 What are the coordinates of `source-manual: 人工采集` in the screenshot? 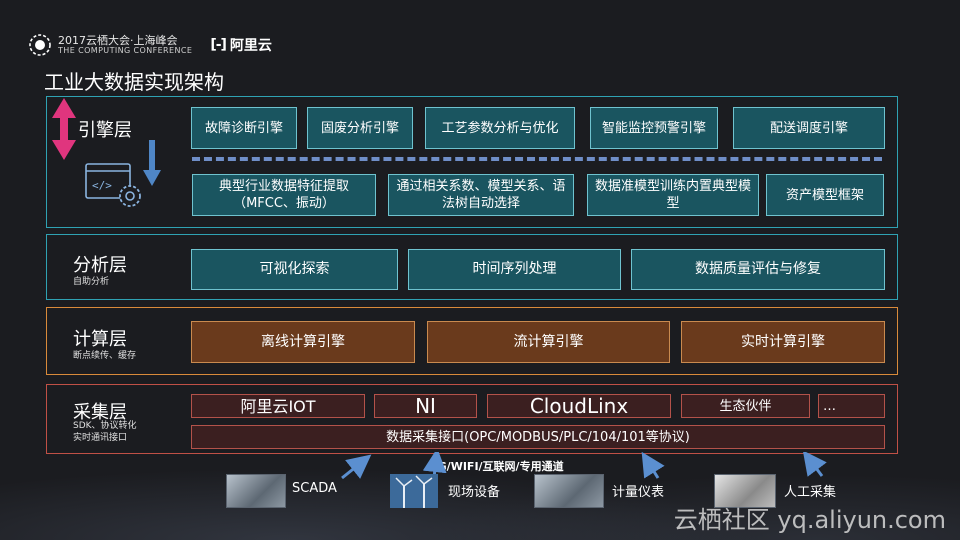 It's located at (810, 492).